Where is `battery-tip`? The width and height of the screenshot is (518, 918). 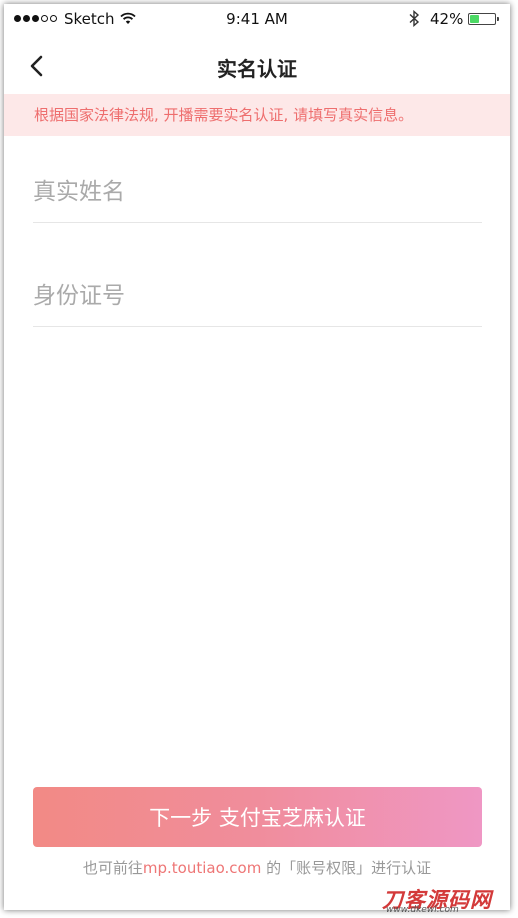 battery-tip is located at coordinates (498, 19).